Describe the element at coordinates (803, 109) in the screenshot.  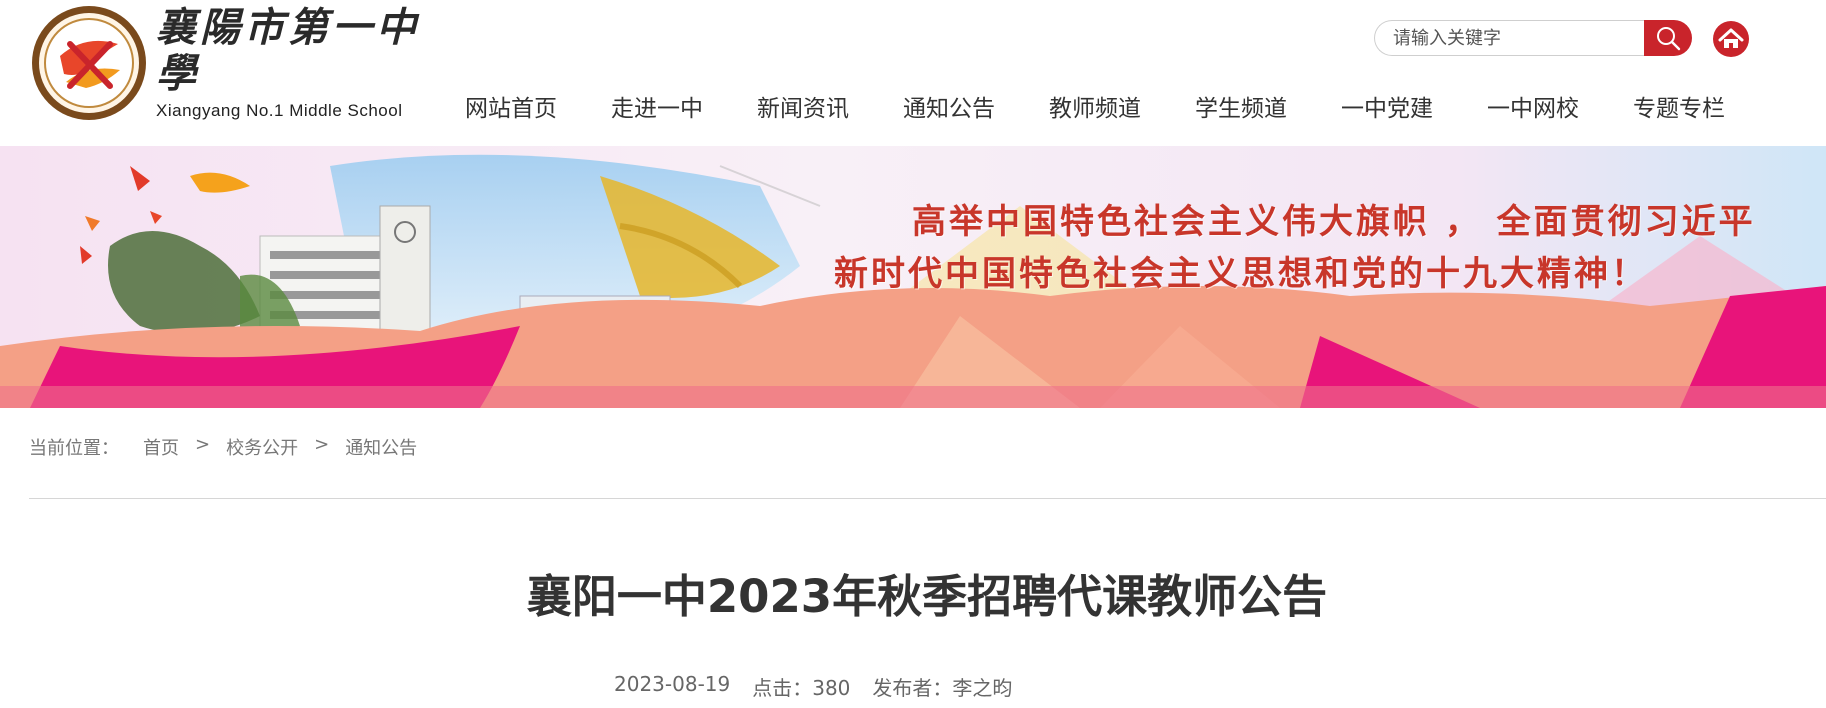
I see `nav-item-news: 新闻资讯` at that location.